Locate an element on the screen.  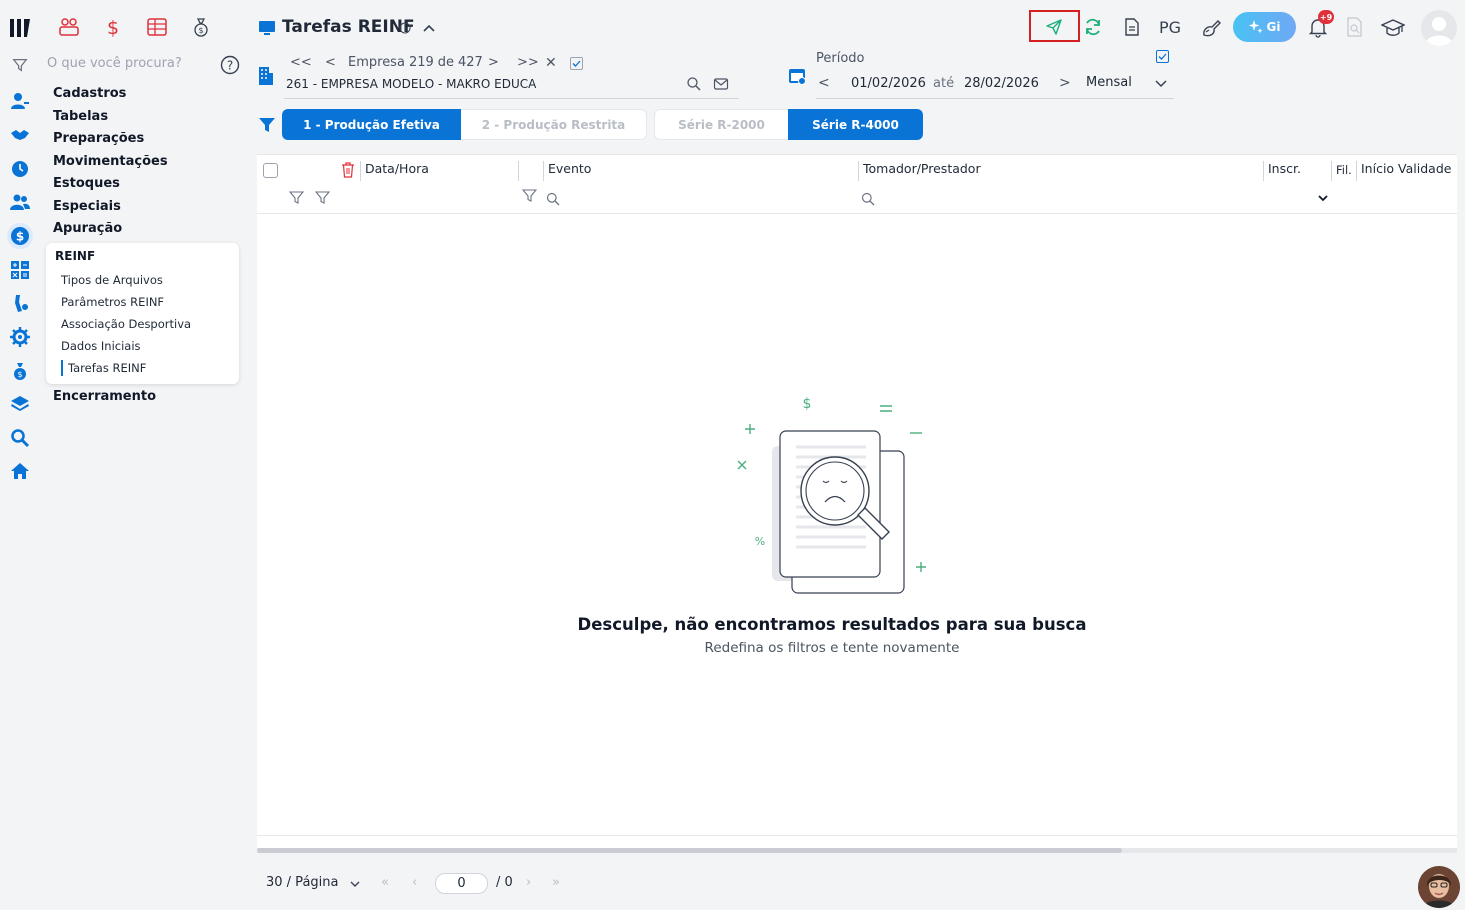
submenu-item-parametros: Parâmetros REINF is located at coordinates (112, 302).